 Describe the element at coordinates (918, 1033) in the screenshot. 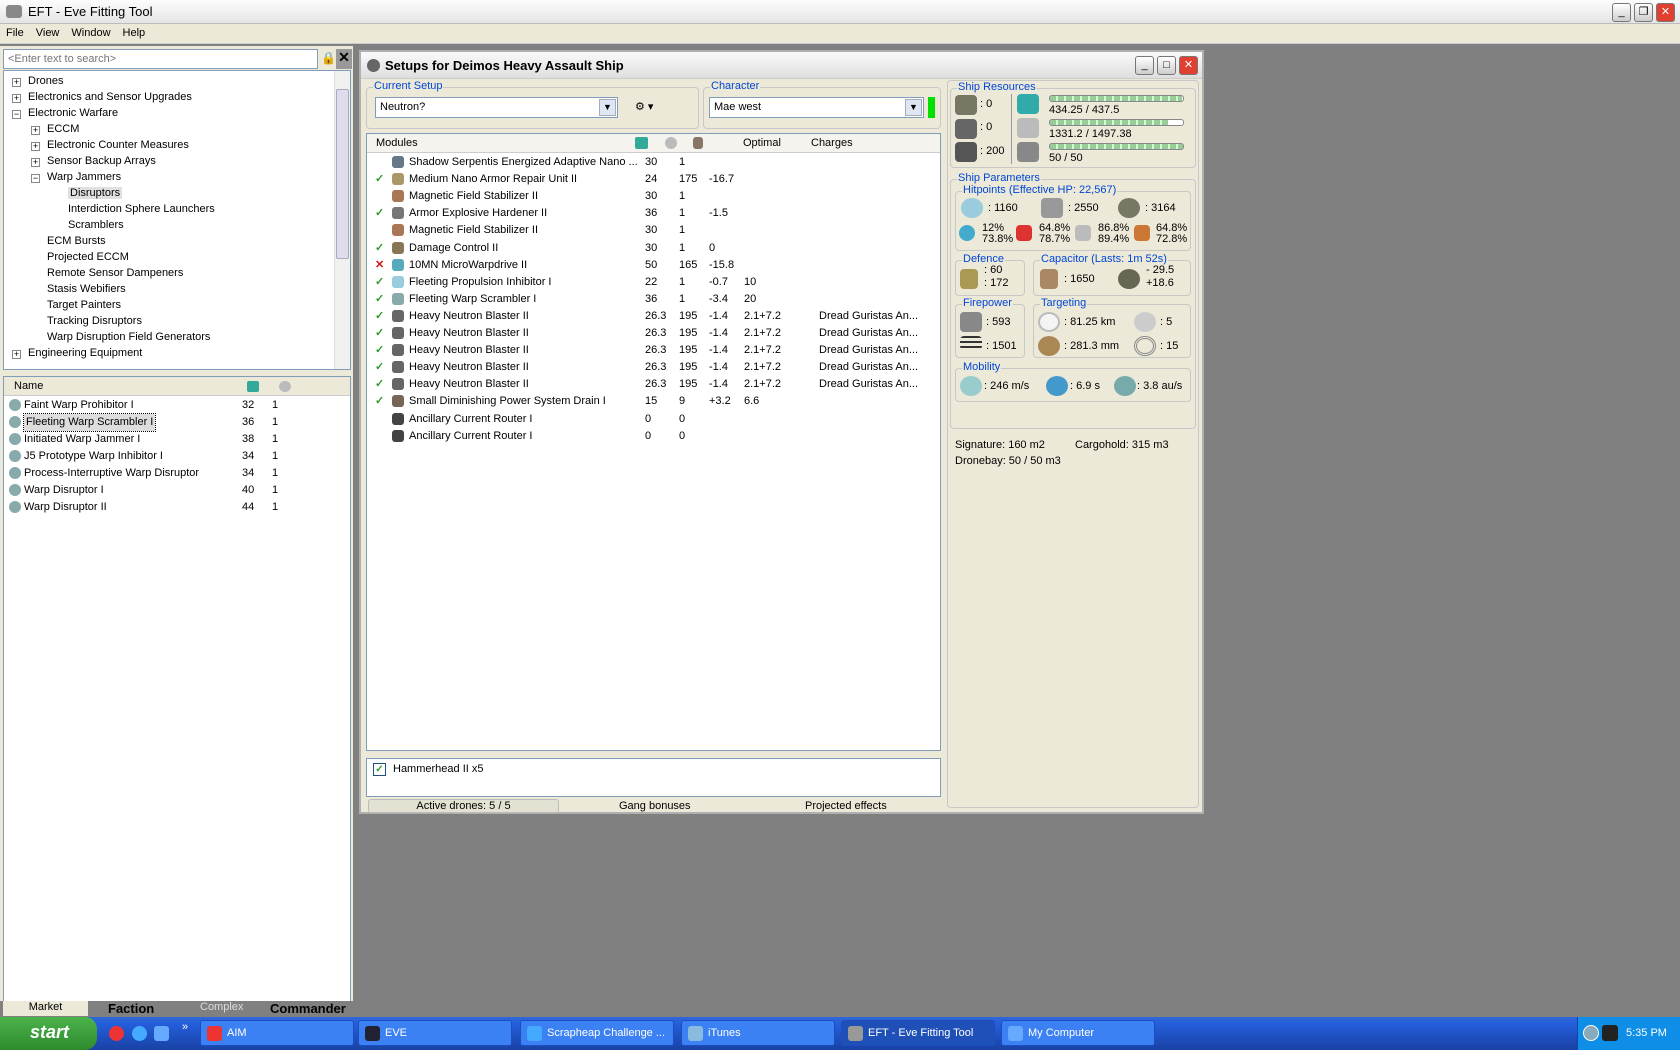

I see `taskbar-button: EFT - Eve Fitting Tool` at that location.